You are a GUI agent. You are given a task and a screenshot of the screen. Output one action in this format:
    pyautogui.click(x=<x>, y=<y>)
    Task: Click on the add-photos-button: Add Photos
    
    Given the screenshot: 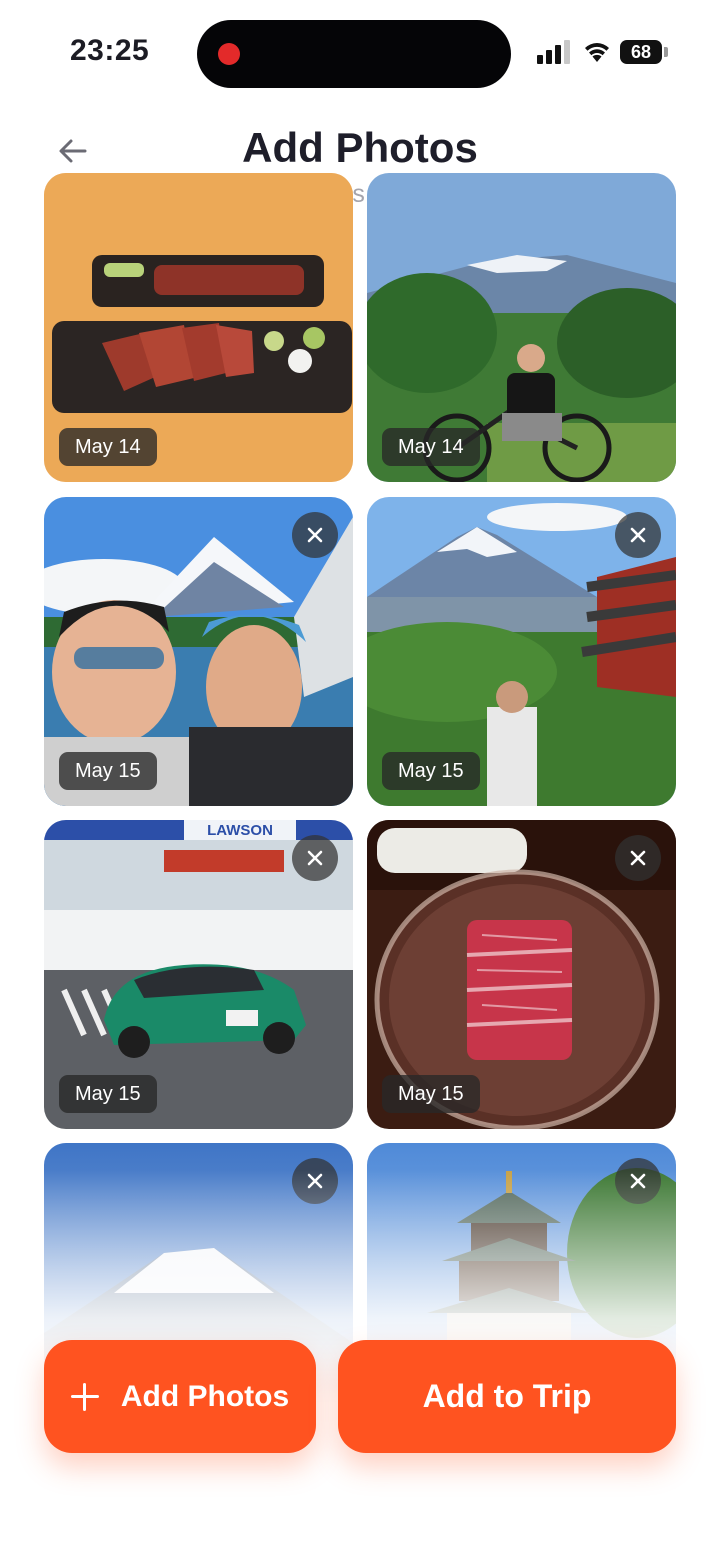 What is the action you would take?
    pyautogui.click(x=180, y=1396)
    